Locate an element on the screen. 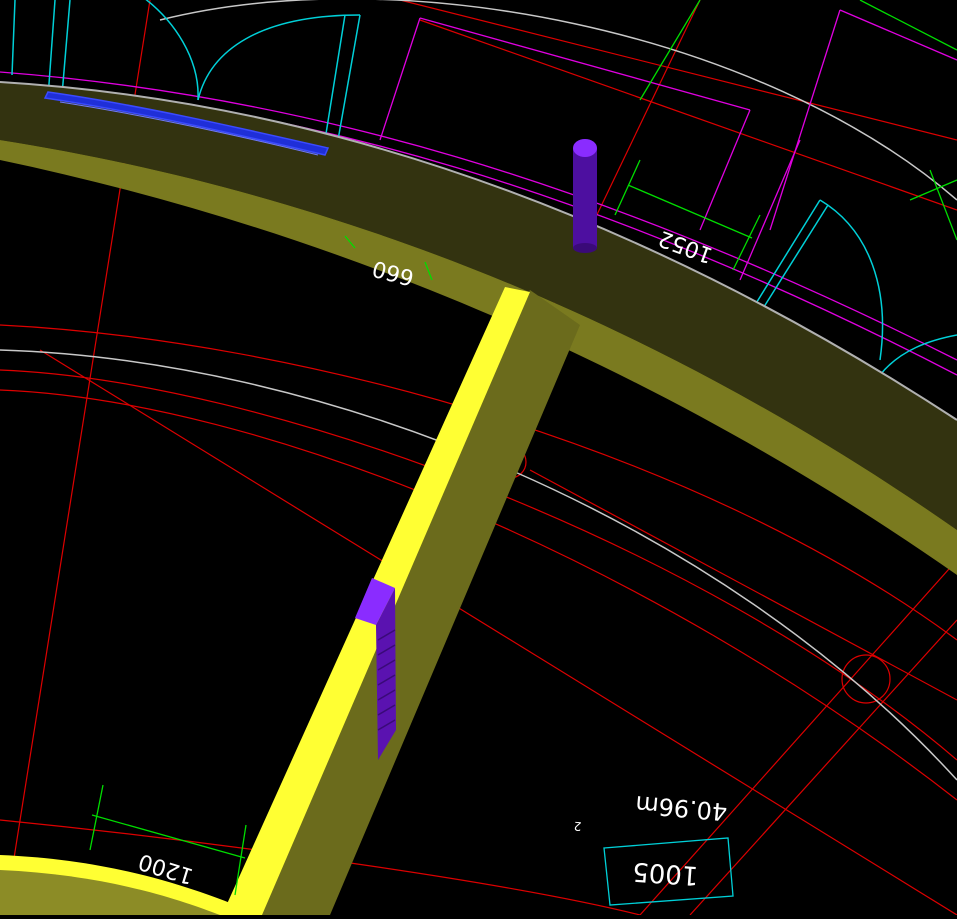 The height and width of the screenshot is (919, 957). green-lines is located at coordinates (798, 120).